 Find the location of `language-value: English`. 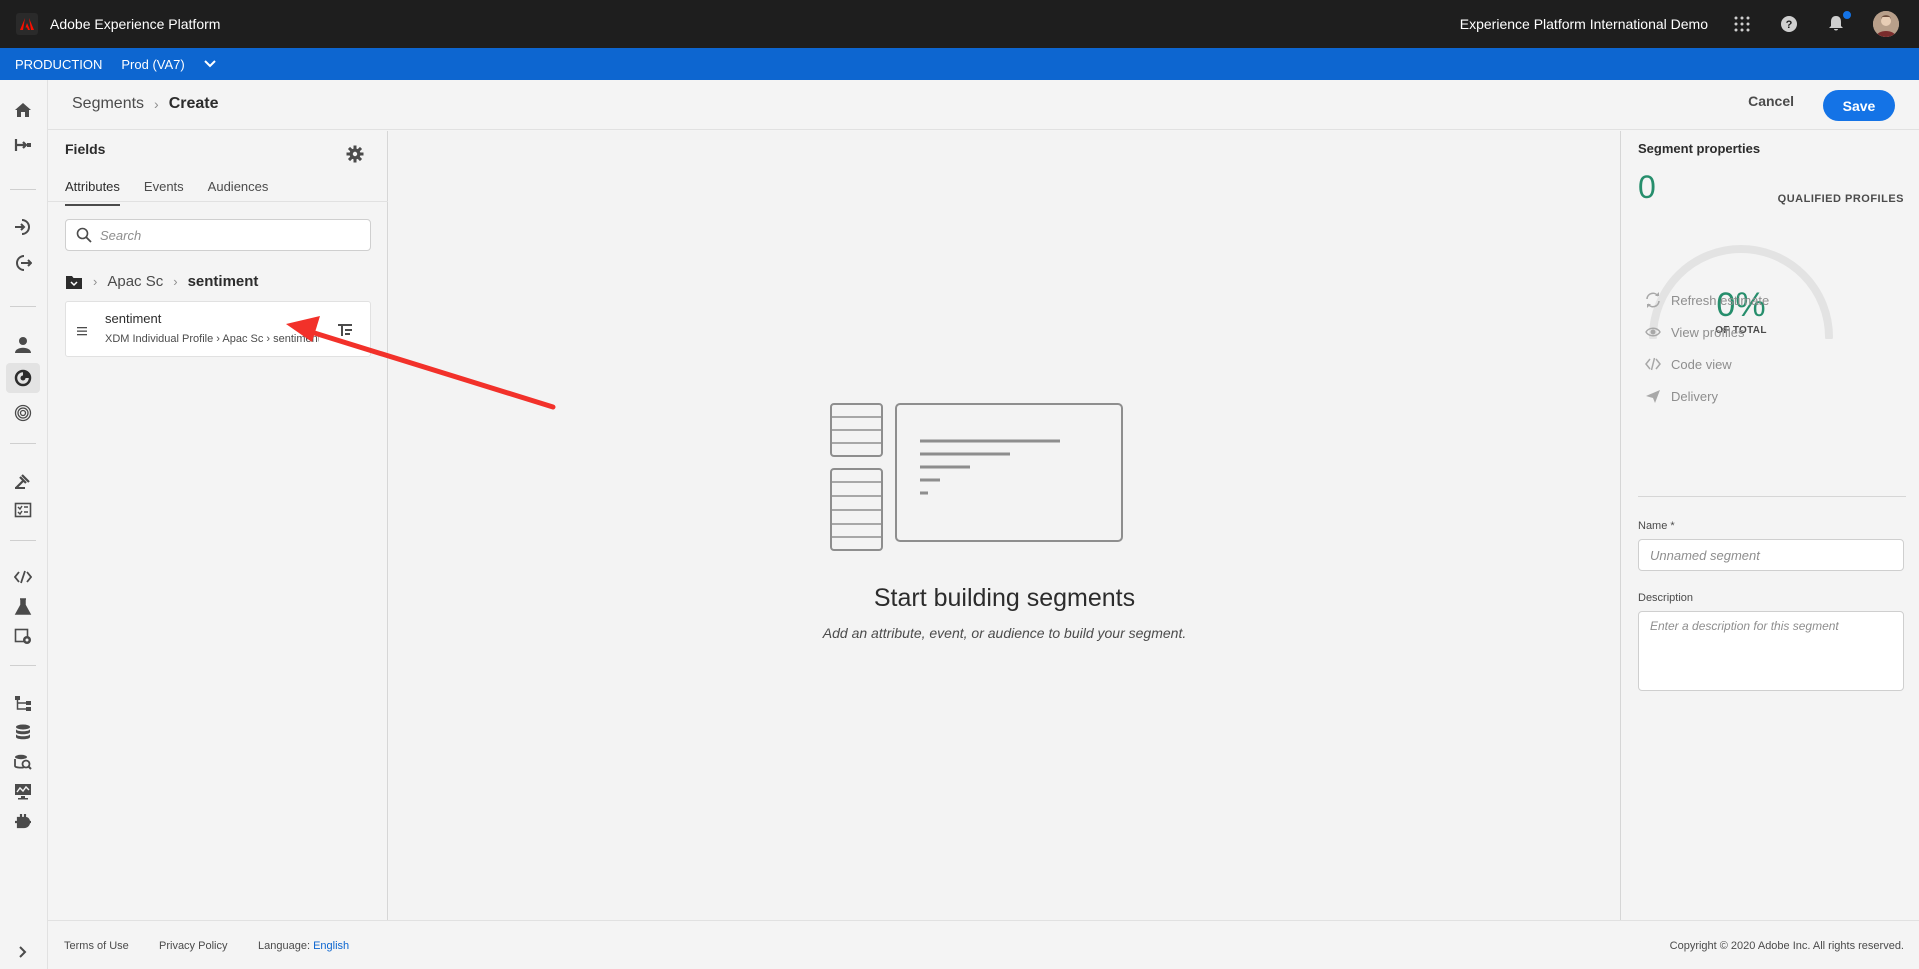

language-value: English is located at coordinates (331, 946).